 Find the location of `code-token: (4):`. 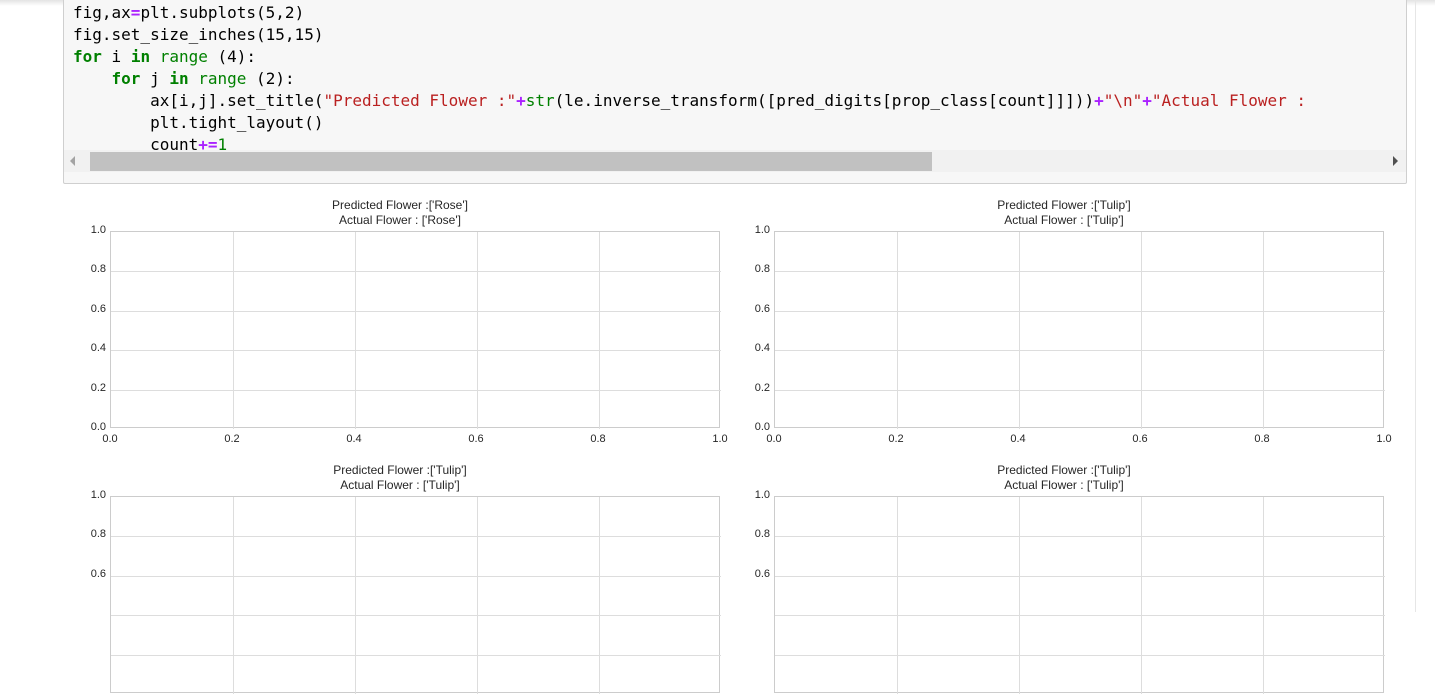

code-token: (4): is located at coordinates (232, 56).